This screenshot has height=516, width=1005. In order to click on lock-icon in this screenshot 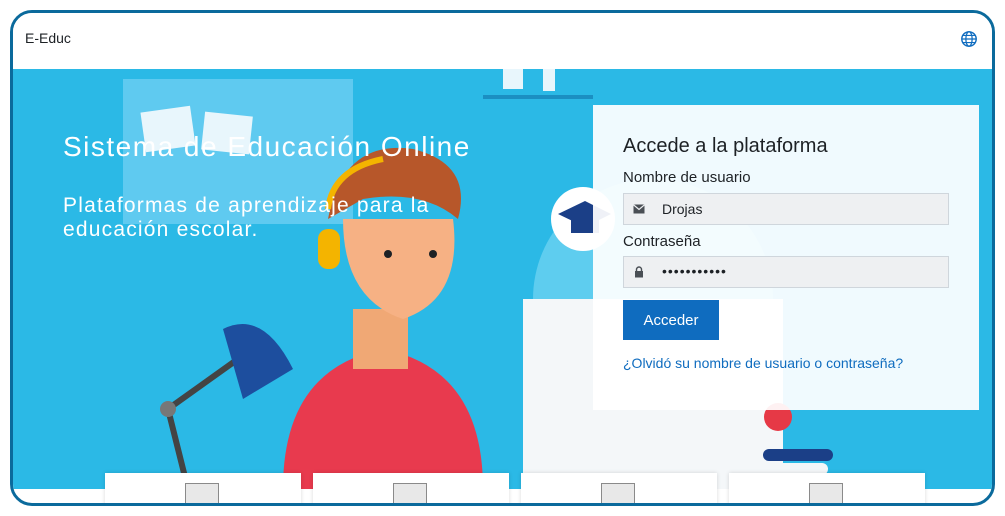, I will do `click(639, 272)`.